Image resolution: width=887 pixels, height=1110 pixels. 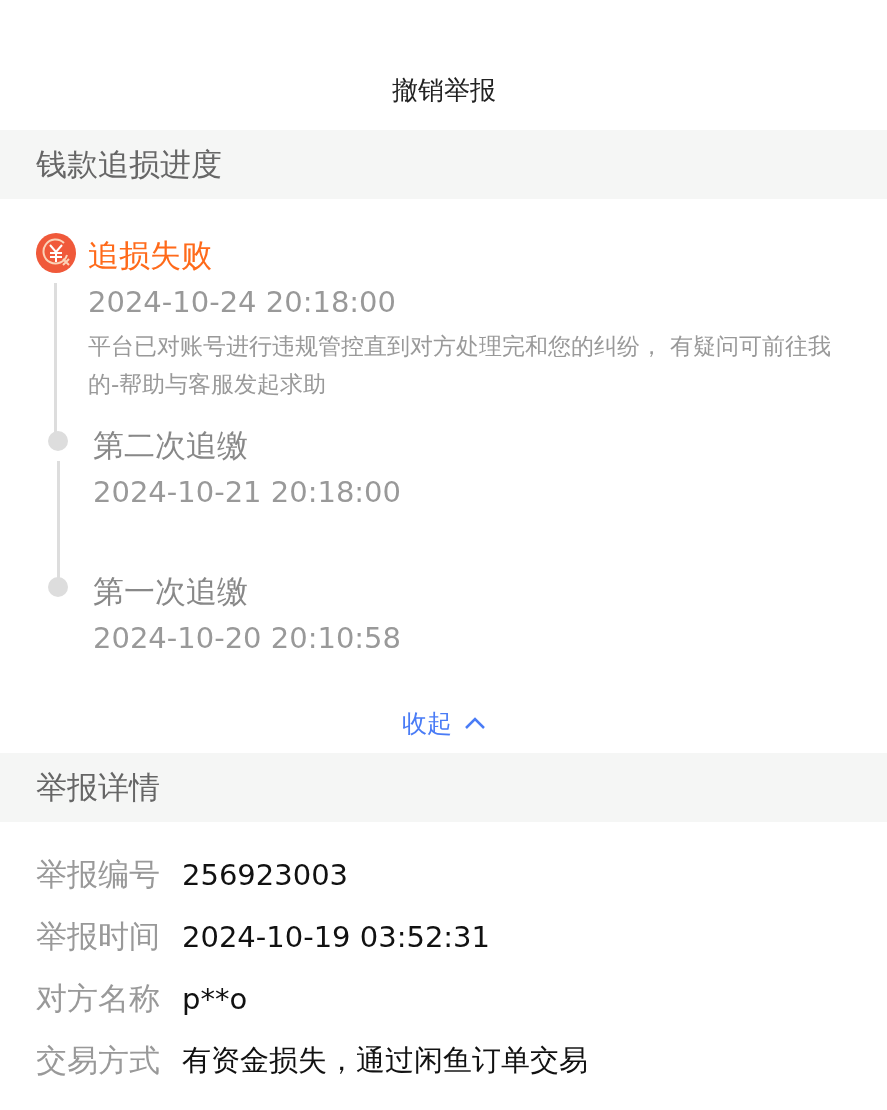 What do you see at coordinates (242, 302) in the screenshot?
I see `step-time: 2024-10-24 20:18:00` at bounding box center [242, 302].